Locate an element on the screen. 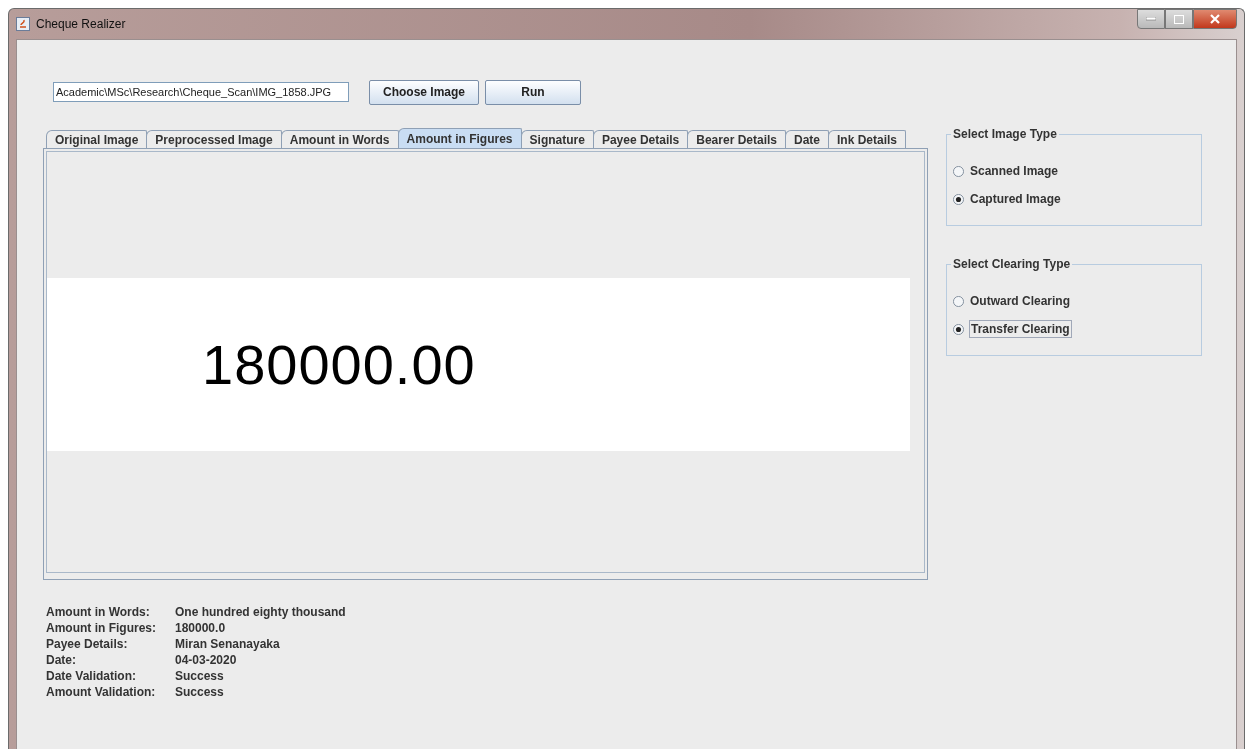 The image size is (1251, 749). result-value: 180000.0 is located at coordinates (201, 628).